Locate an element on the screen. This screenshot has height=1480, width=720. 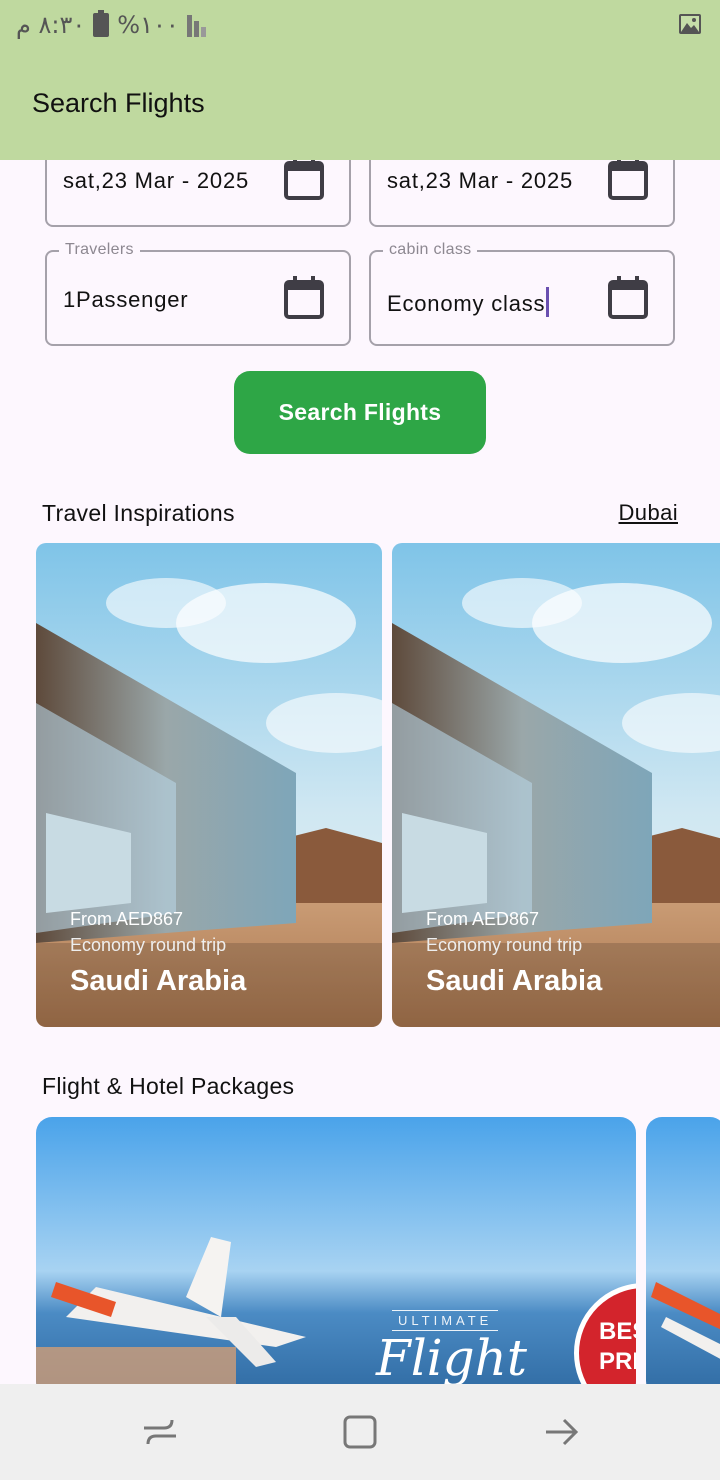
banner-script-text: Flight is located at coordinates (451, 1358).